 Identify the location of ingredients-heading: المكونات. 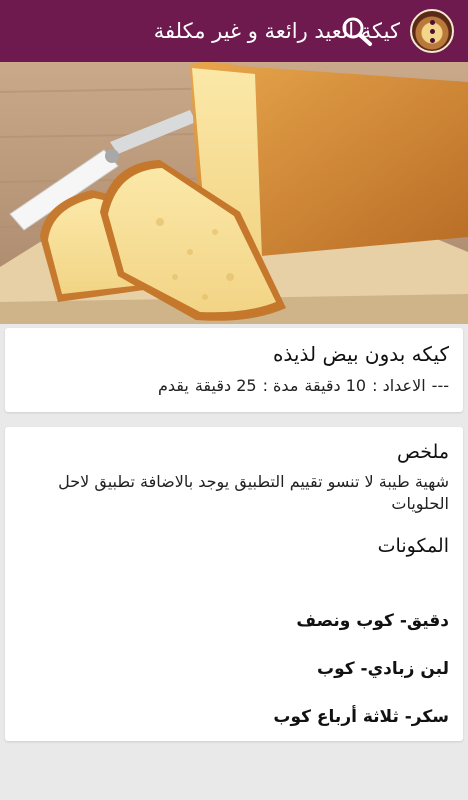
(413, 546).